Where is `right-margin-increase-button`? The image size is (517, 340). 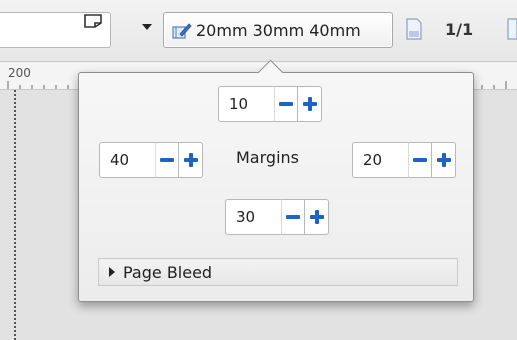
right-margin-increase-button is located at coordinates (444, 160).